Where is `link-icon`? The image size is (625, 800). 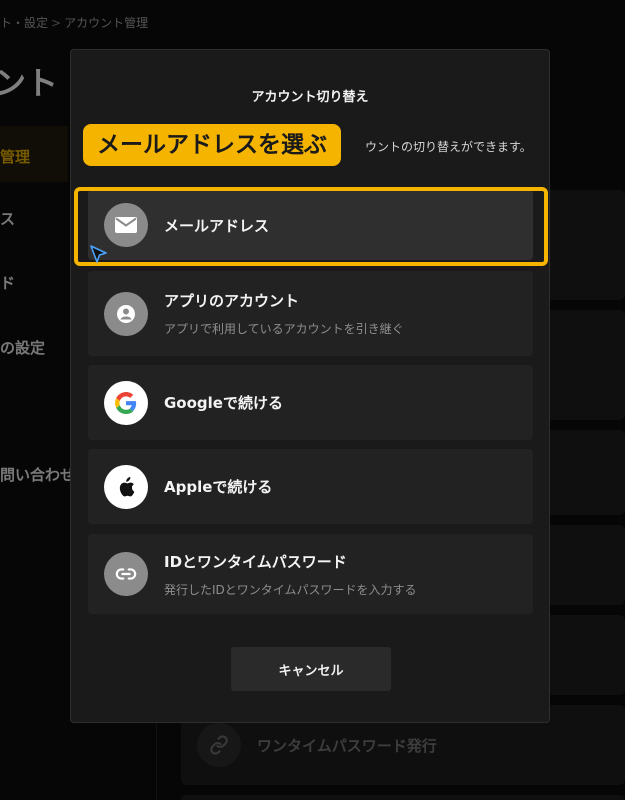
link-icon is located at coordinates (126, 574).